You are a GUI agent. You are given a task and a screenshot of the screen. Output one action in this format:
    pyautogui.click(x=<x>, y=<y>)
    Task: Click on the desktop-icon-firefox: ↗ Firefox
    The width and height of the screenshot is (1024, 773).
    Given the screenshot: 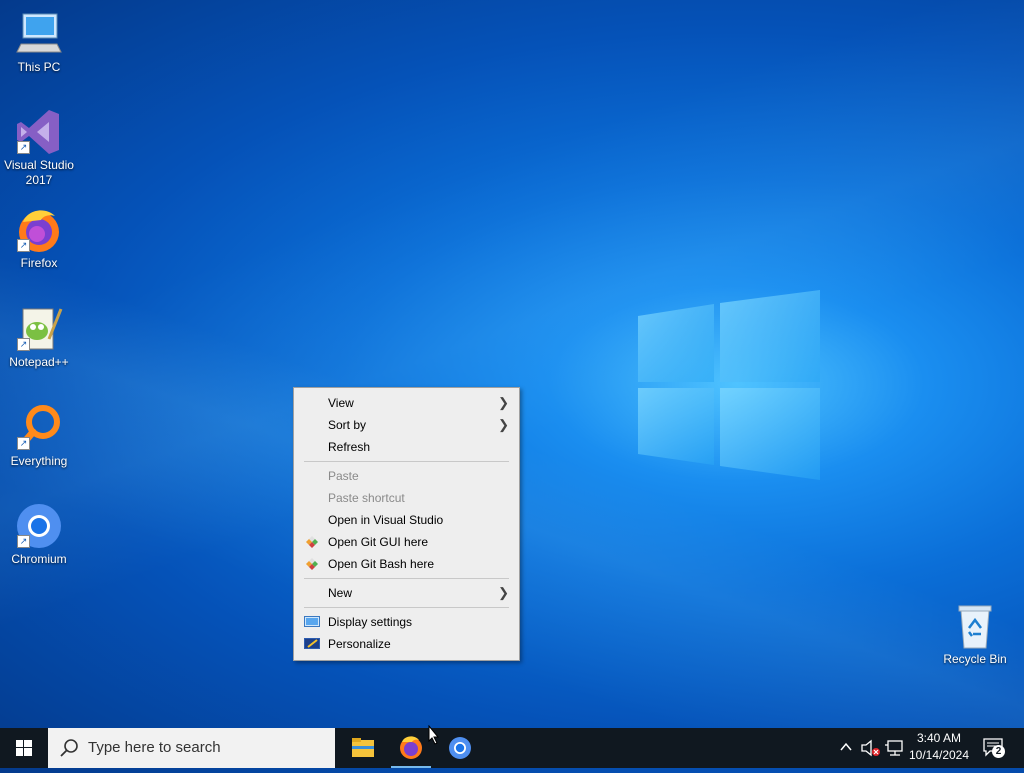 What is the action you would take?
    pyautogui.click(x=39, y=238)
    